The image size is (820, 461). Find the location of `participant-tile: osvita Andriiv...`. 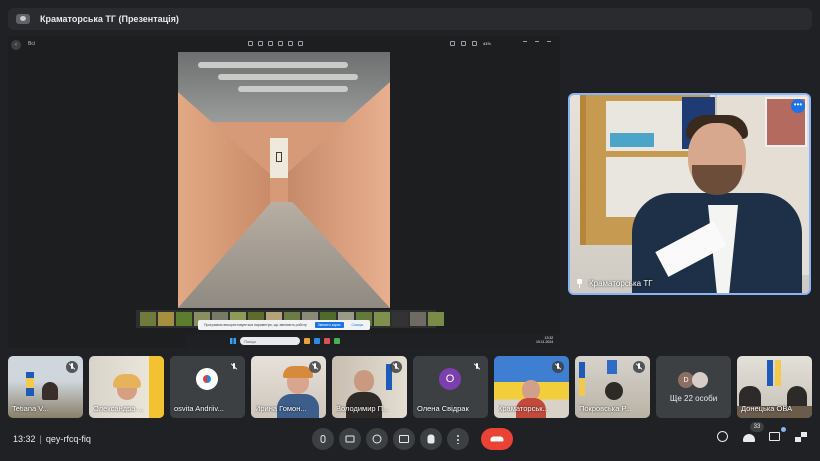

participant-tile: osvita Andriiv... is located at coordinates (207, 387).